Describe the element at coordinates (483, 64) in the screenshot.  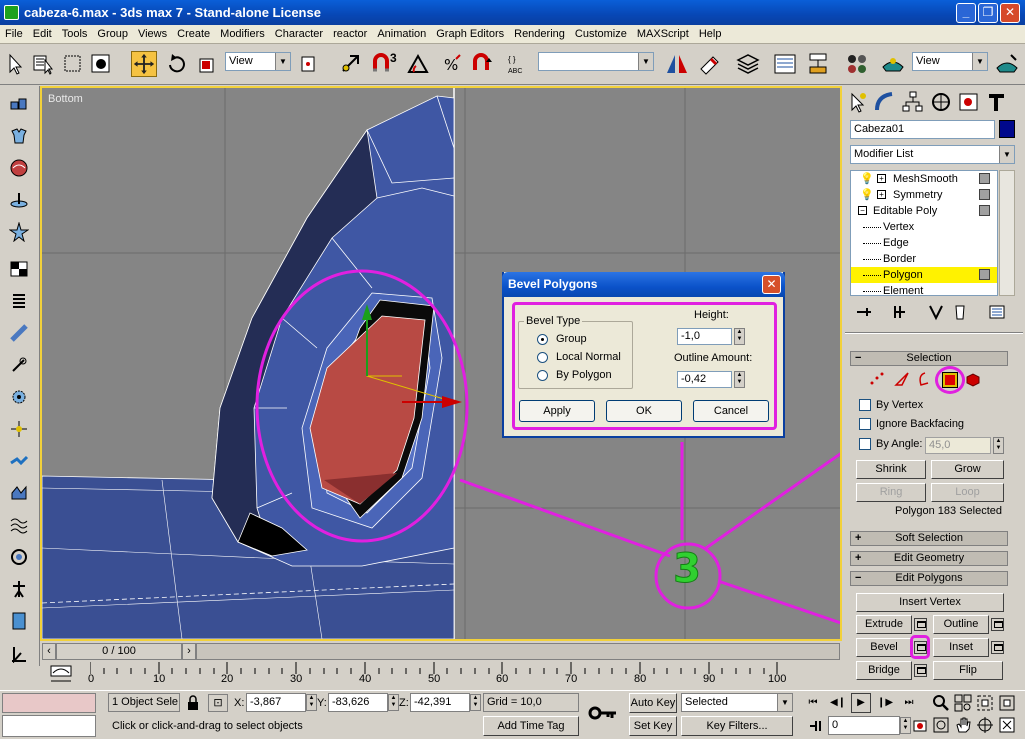
I see `spinner-snap-icon` at that location.